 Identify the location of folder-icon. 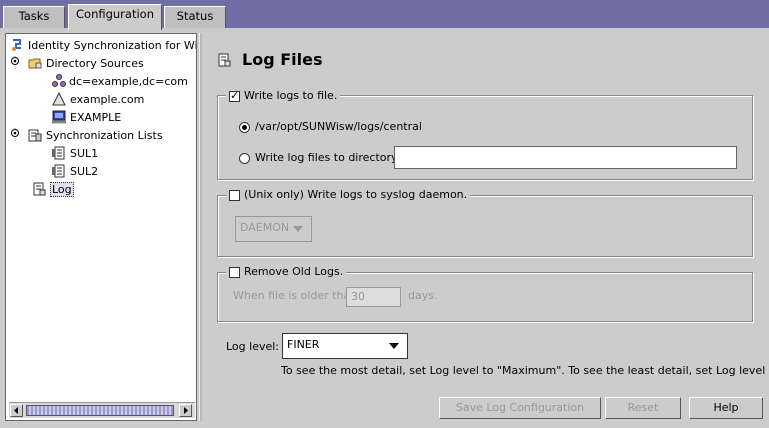
(35, 63).